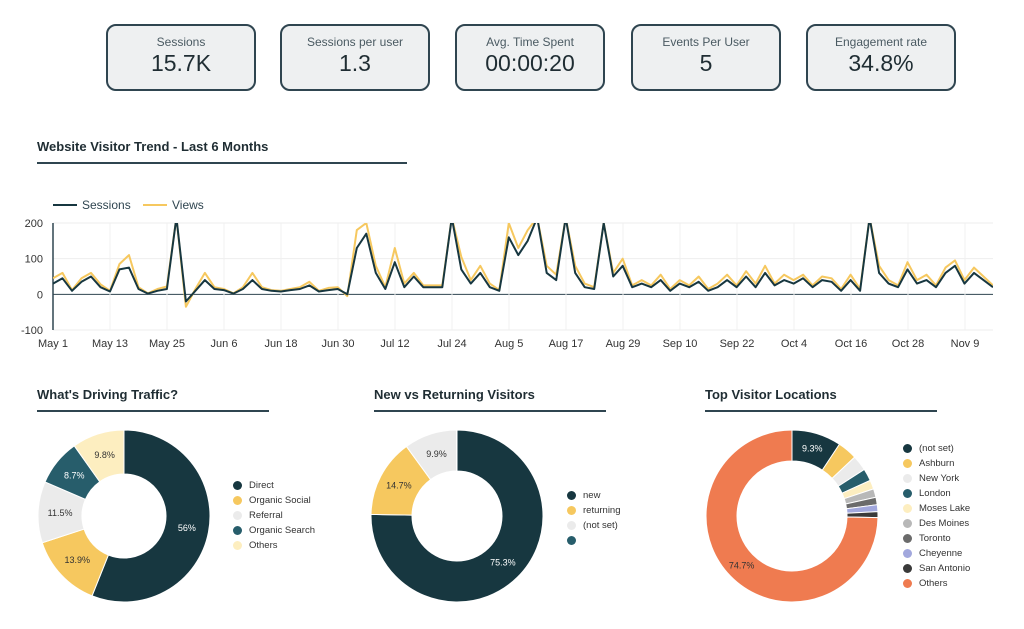 This screenshot has height=629, width=1024. What do you see at coordinates (523, 263) in the screenshot?
I see `series-line-sessions` at bounding box center [523, 263].